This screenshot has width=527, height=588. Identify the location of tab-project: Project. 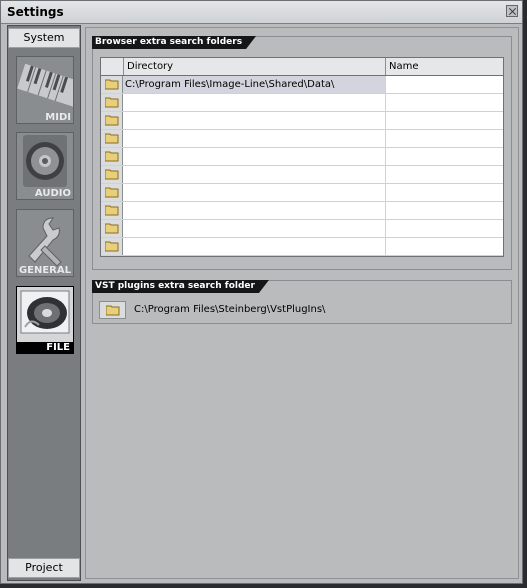
(44, 568).